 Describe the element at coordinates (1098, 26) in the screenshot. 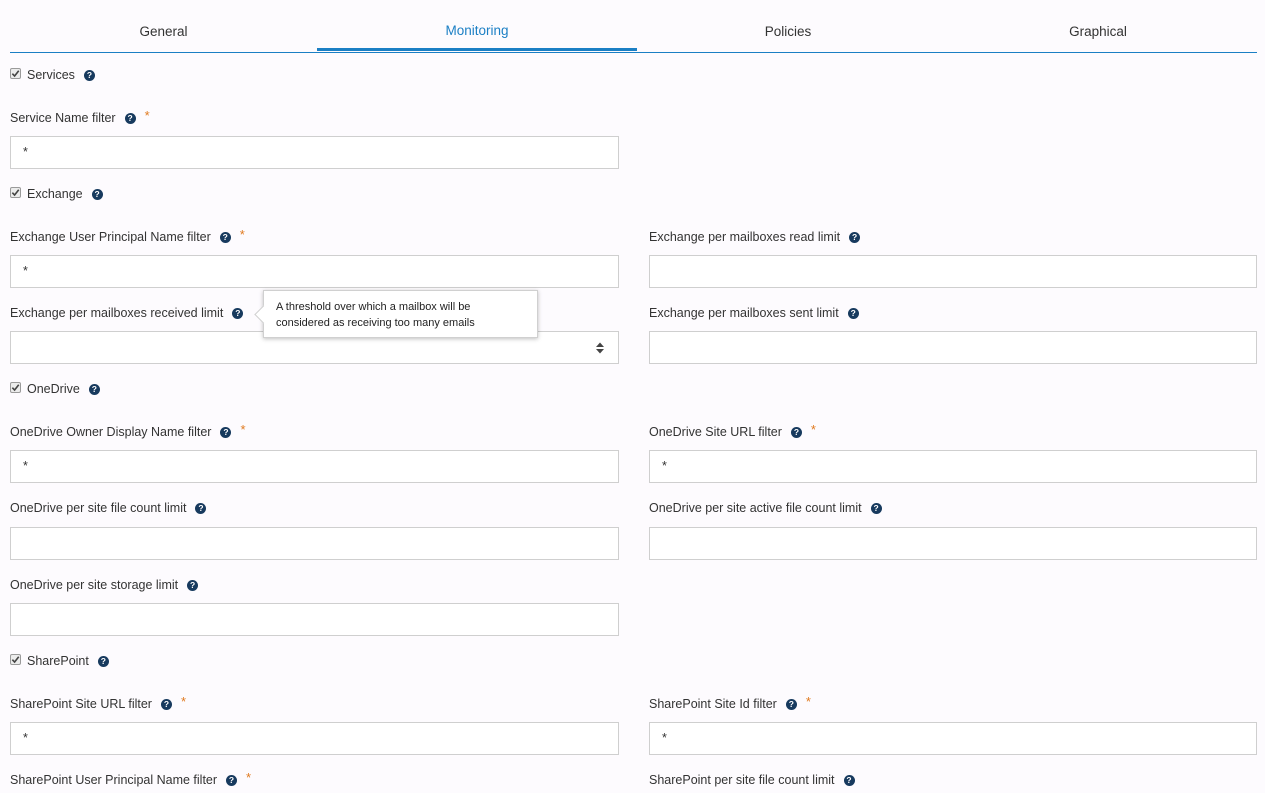

I see `tab-graphical: Graphical` at that location.